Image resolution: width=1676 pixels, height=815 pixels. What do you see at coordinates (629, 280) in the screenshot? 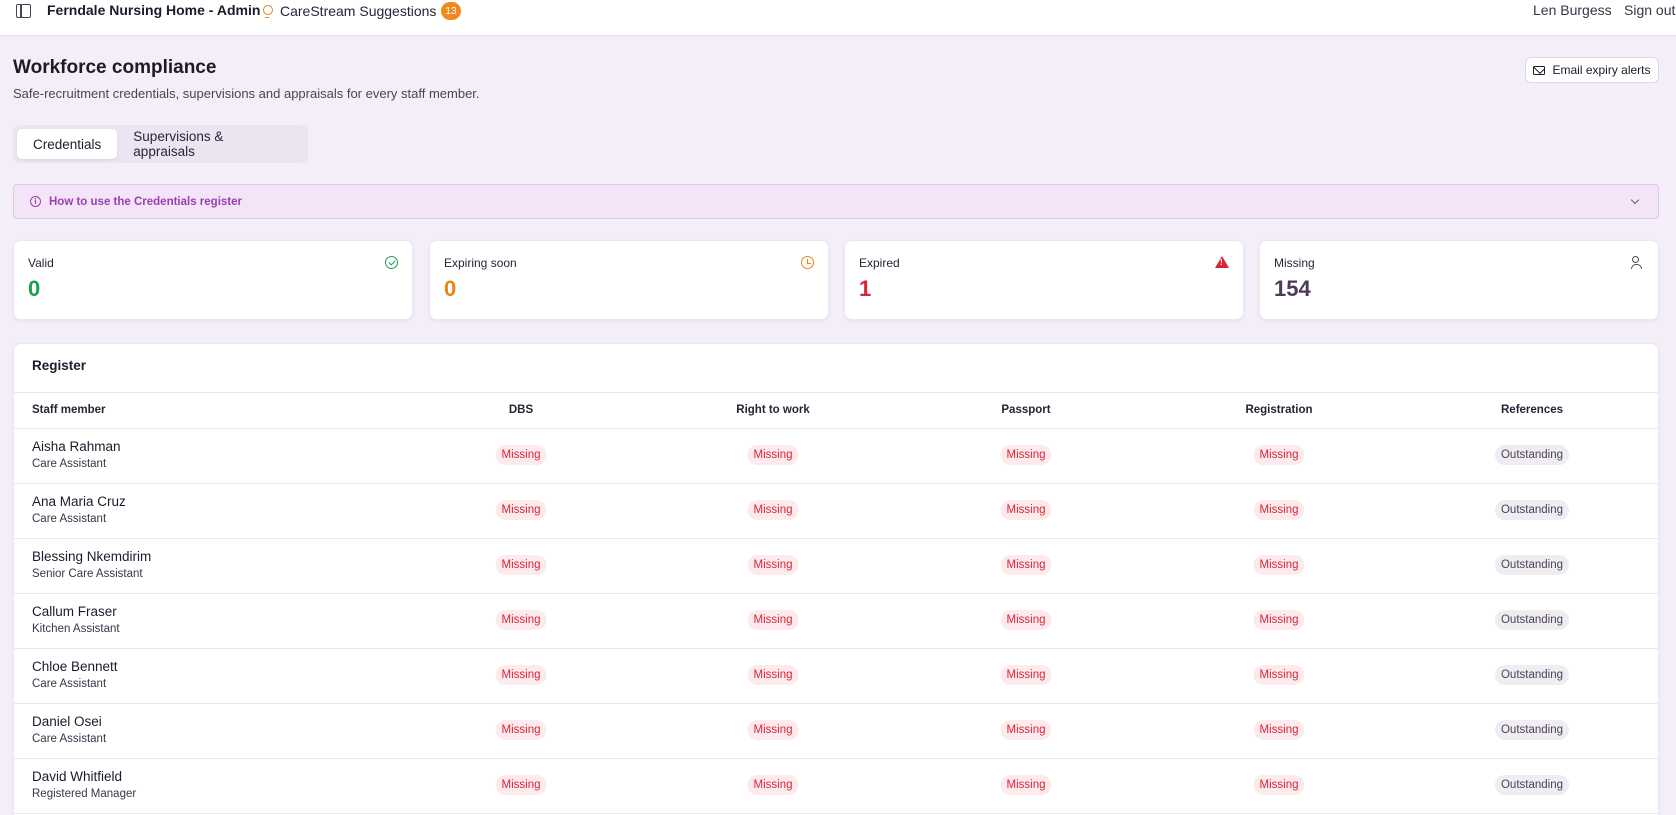
I see `stat-card-expiring-soon: Expiring soon 0` at bounding box center [629, 280].